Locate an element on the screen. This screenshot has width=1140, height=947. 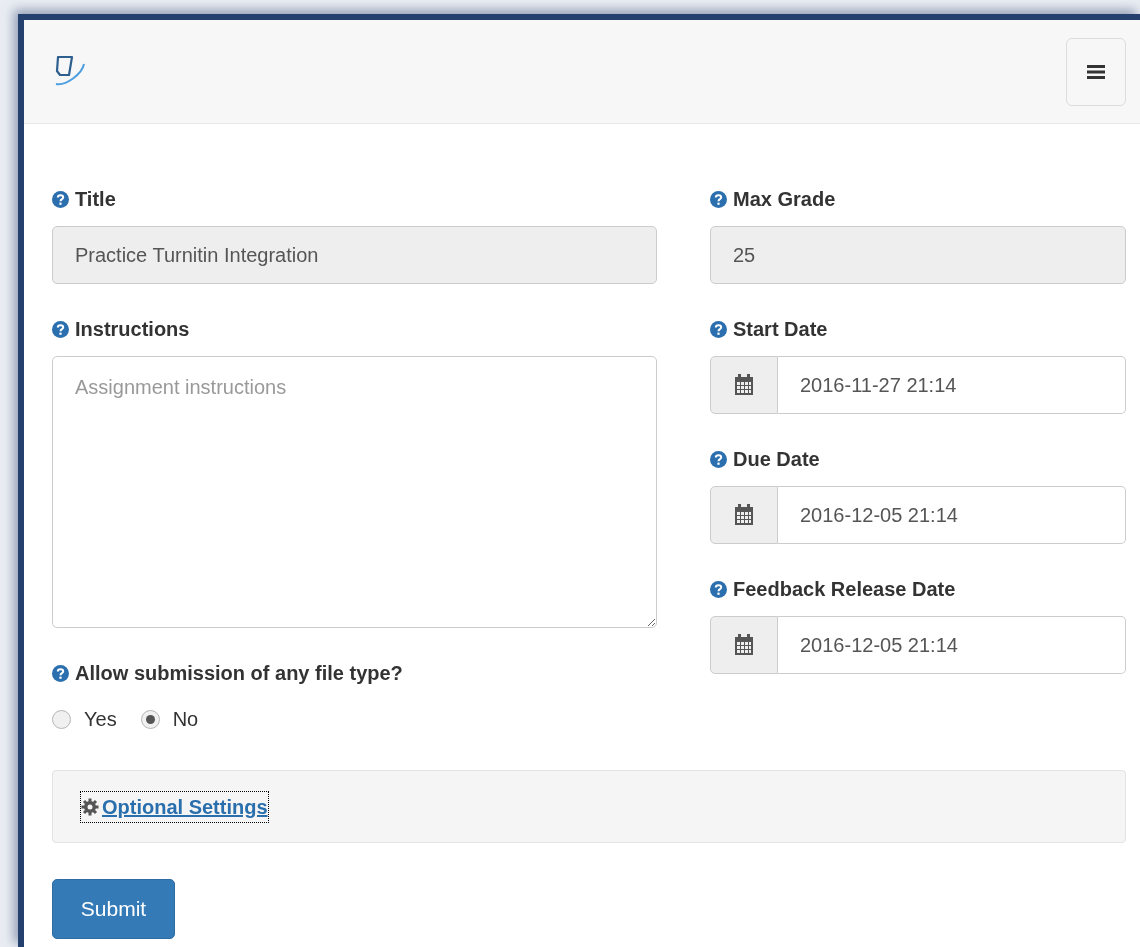
field-label: Max Grade is located at coordinates (784, 199).